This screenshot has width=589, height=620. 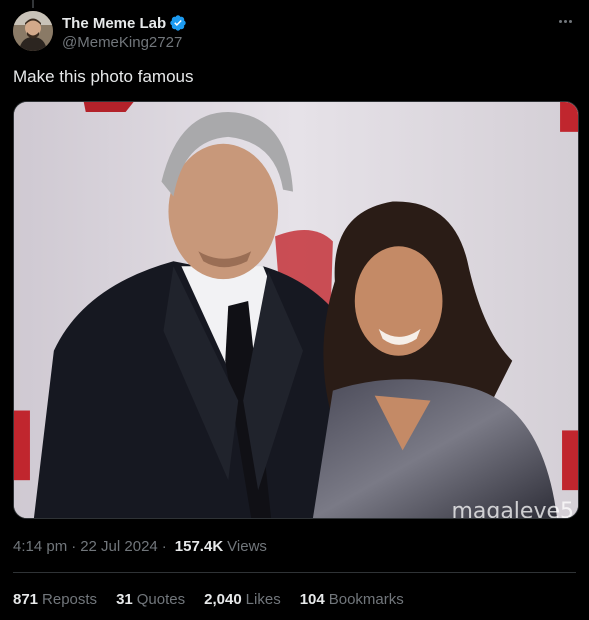 I want to click on bookmarks-count: 104, so click(x=312, y=599).